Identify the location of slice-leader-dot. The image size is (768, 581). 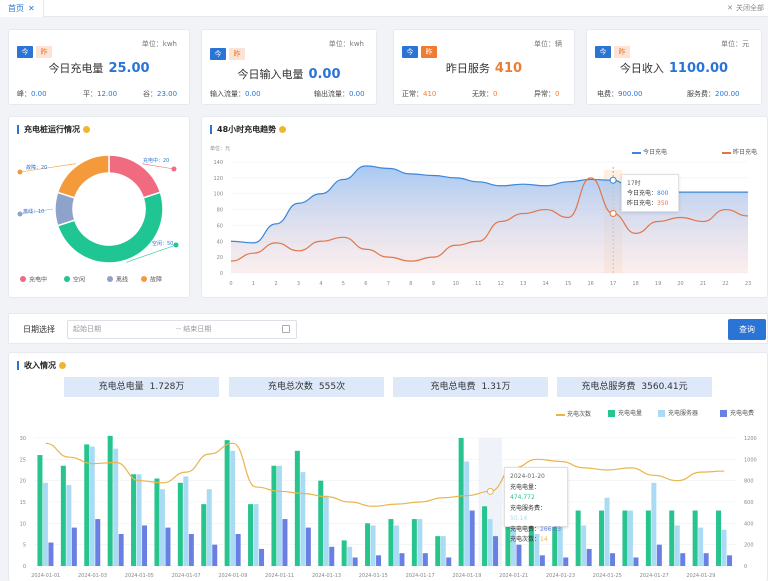
(174, 169).